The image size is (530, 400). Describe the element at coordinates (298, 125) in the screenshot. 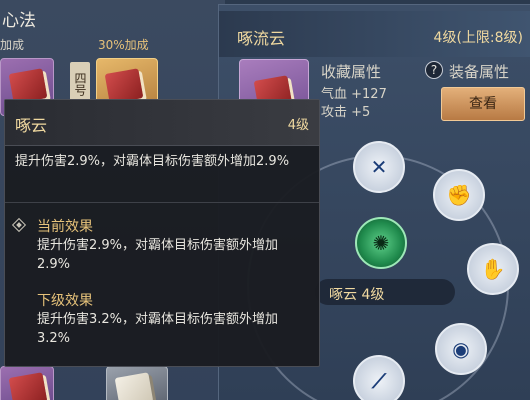

I see `tooltip-skill-level: 4级` at that location.